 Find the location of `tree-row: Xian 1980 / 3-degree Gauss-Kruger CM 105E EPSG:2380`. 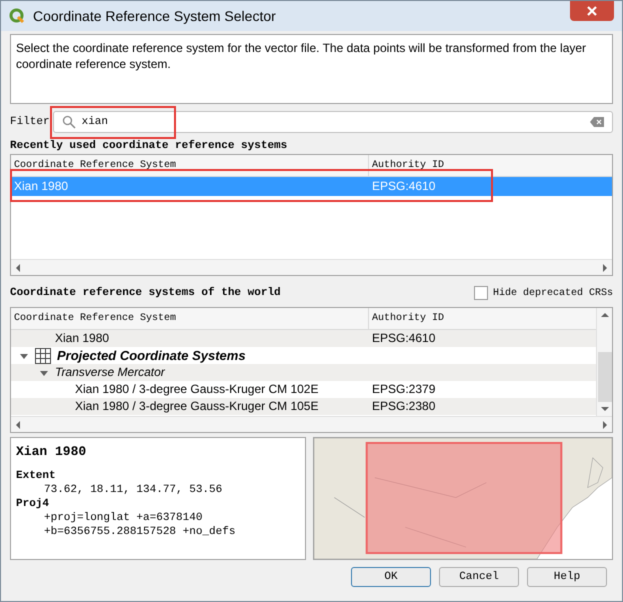

tree-row: Xian 1980 / 3-degree Gauss-Kruger CM 105E EPSG:2380 is located at coordinates (303, 406).